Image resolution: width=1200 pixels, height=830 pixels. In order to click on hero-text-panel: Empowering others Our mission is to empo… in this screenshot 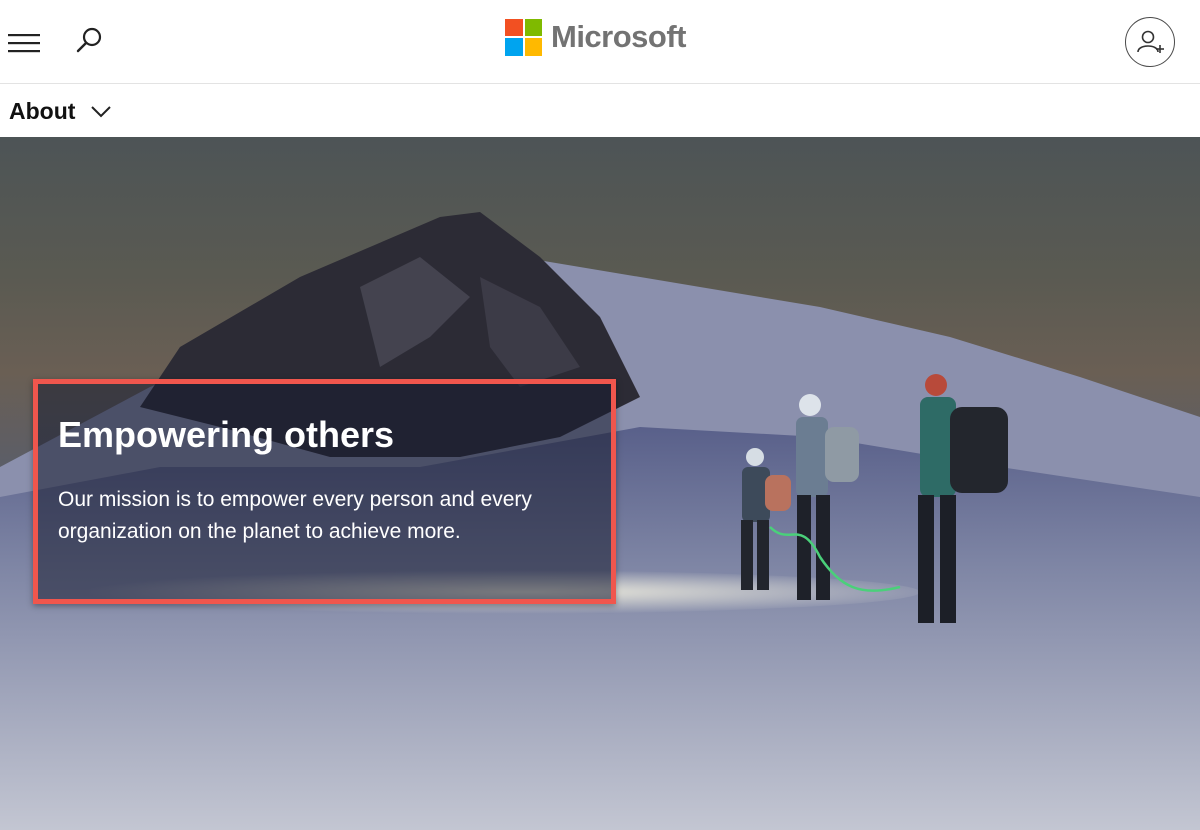, I will do `click(324, 491)`.